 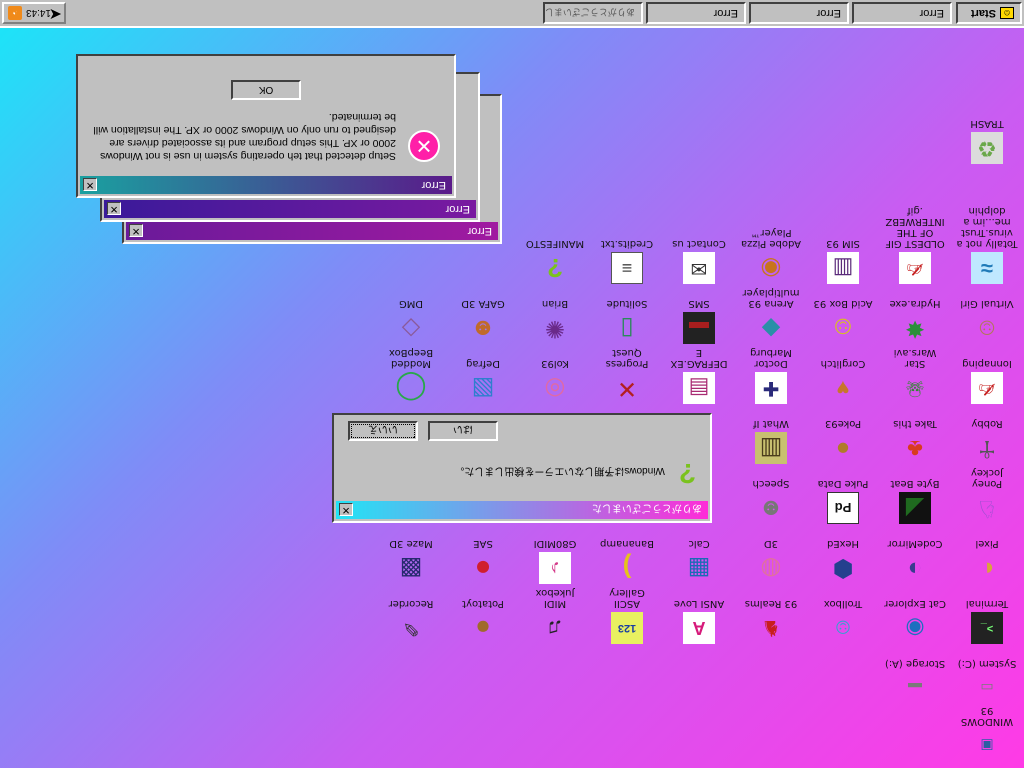 What do you see at coordinates (411, 621) in the screenshot?
I see `desktop-icon-recorder: ✎ Recorder` at bounding box center [411, 621].